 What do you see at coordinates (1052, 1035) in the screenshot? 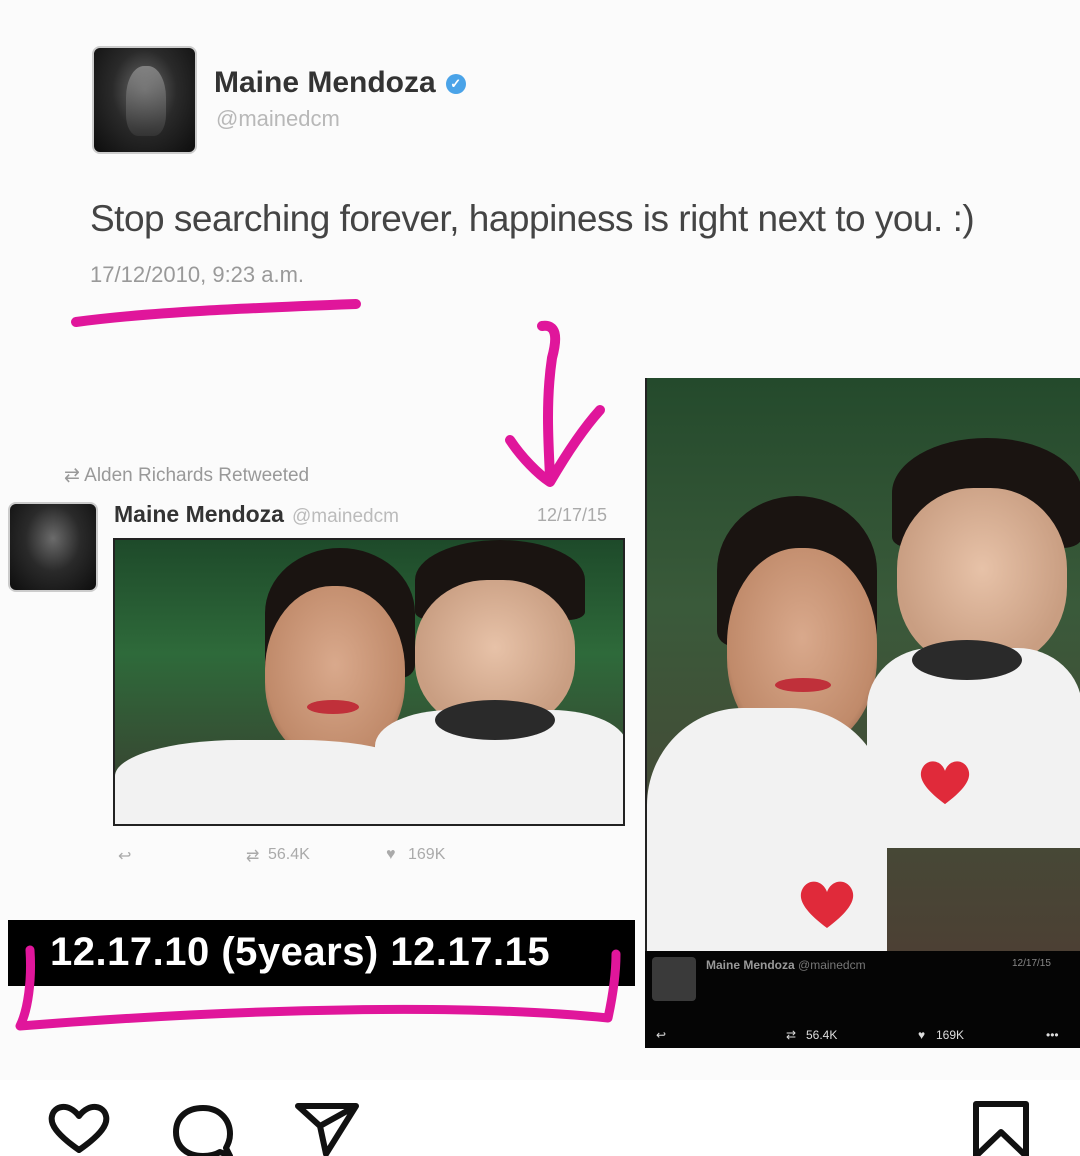
I see `more-icon: •••` at bounding box center [1052, 1035].